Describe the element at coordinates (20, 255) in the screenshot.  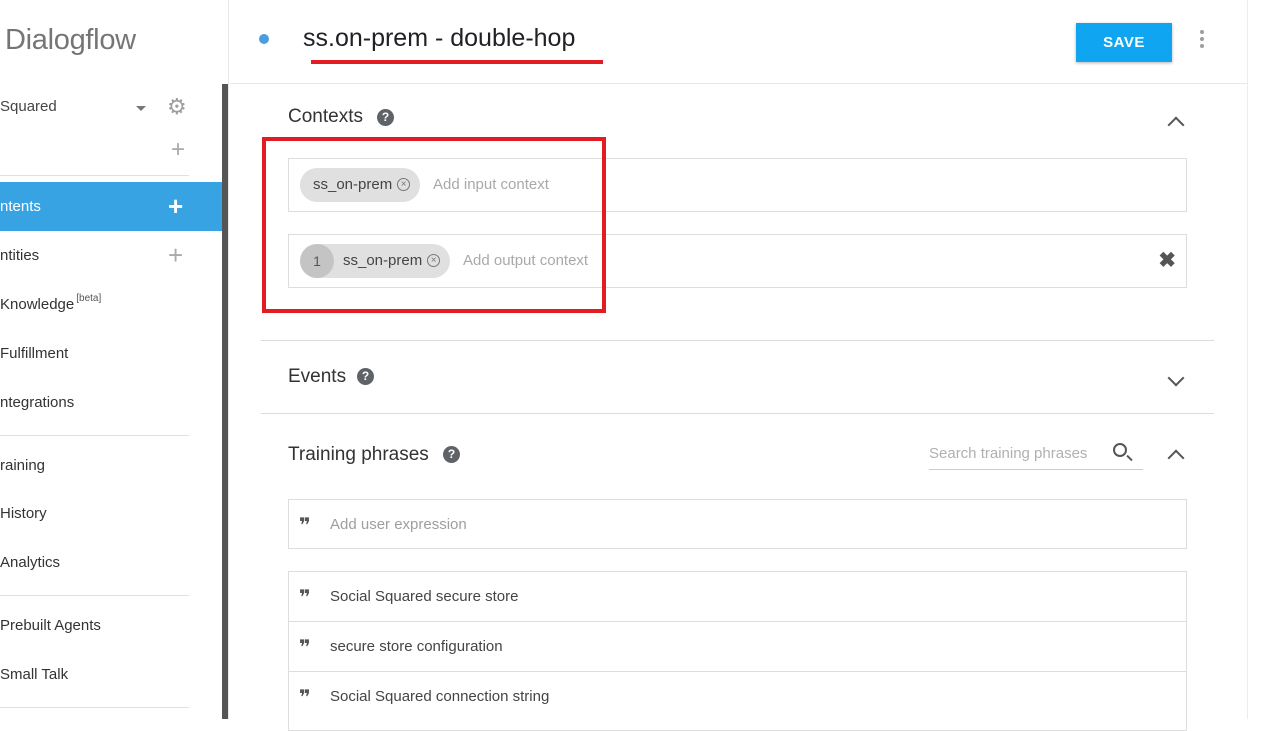
I see `sidebar-item-label: ntities` at that location.